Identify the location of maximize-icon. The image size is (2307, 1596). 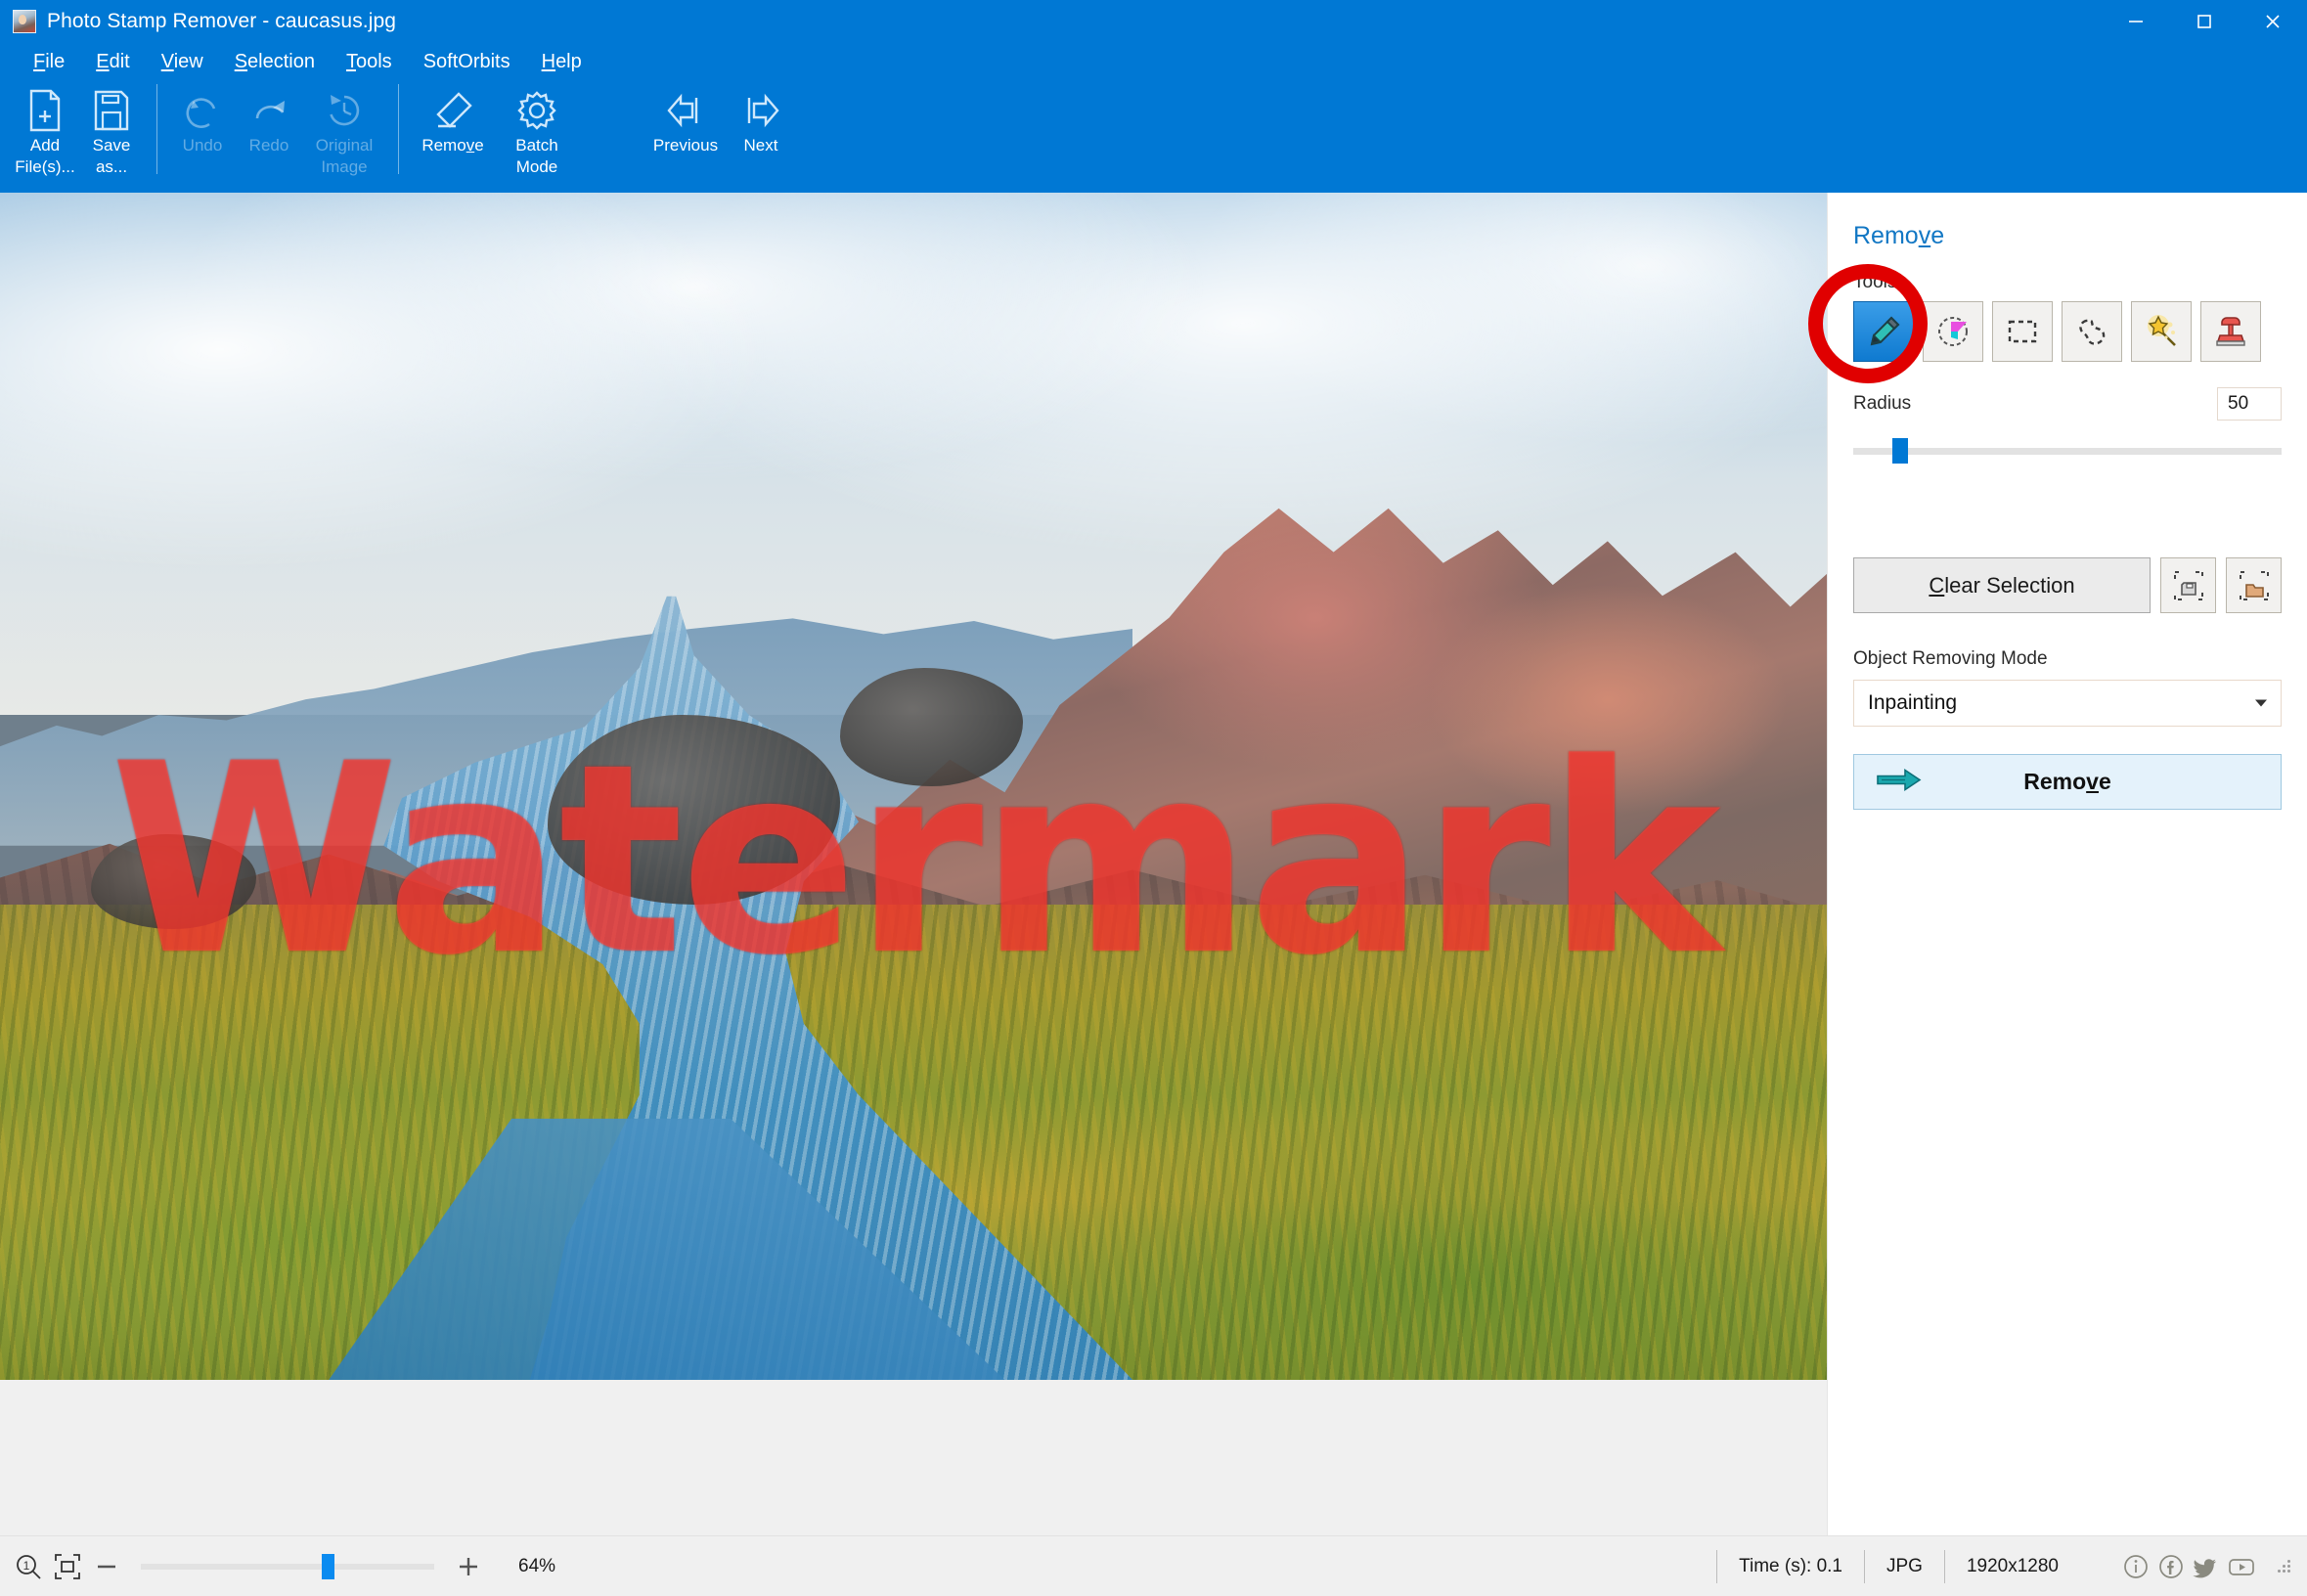
(2204, 21).